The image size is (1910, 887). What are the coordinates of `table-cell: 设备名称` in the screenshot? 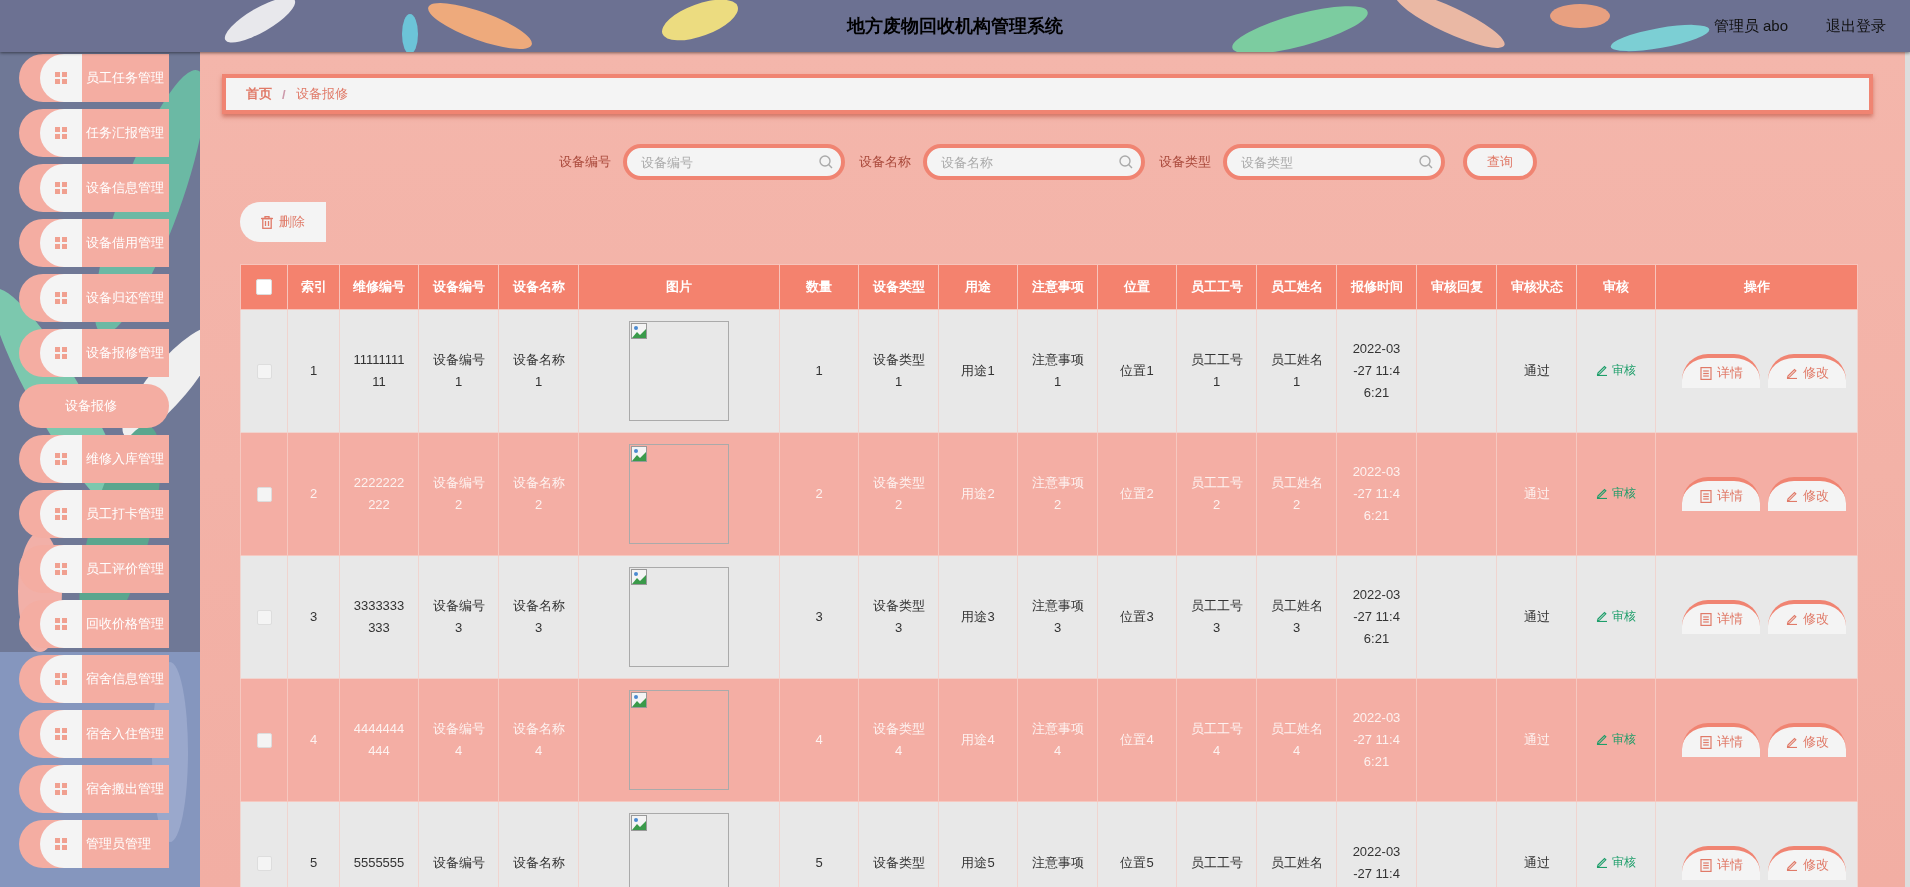 It's located at (538, 844).